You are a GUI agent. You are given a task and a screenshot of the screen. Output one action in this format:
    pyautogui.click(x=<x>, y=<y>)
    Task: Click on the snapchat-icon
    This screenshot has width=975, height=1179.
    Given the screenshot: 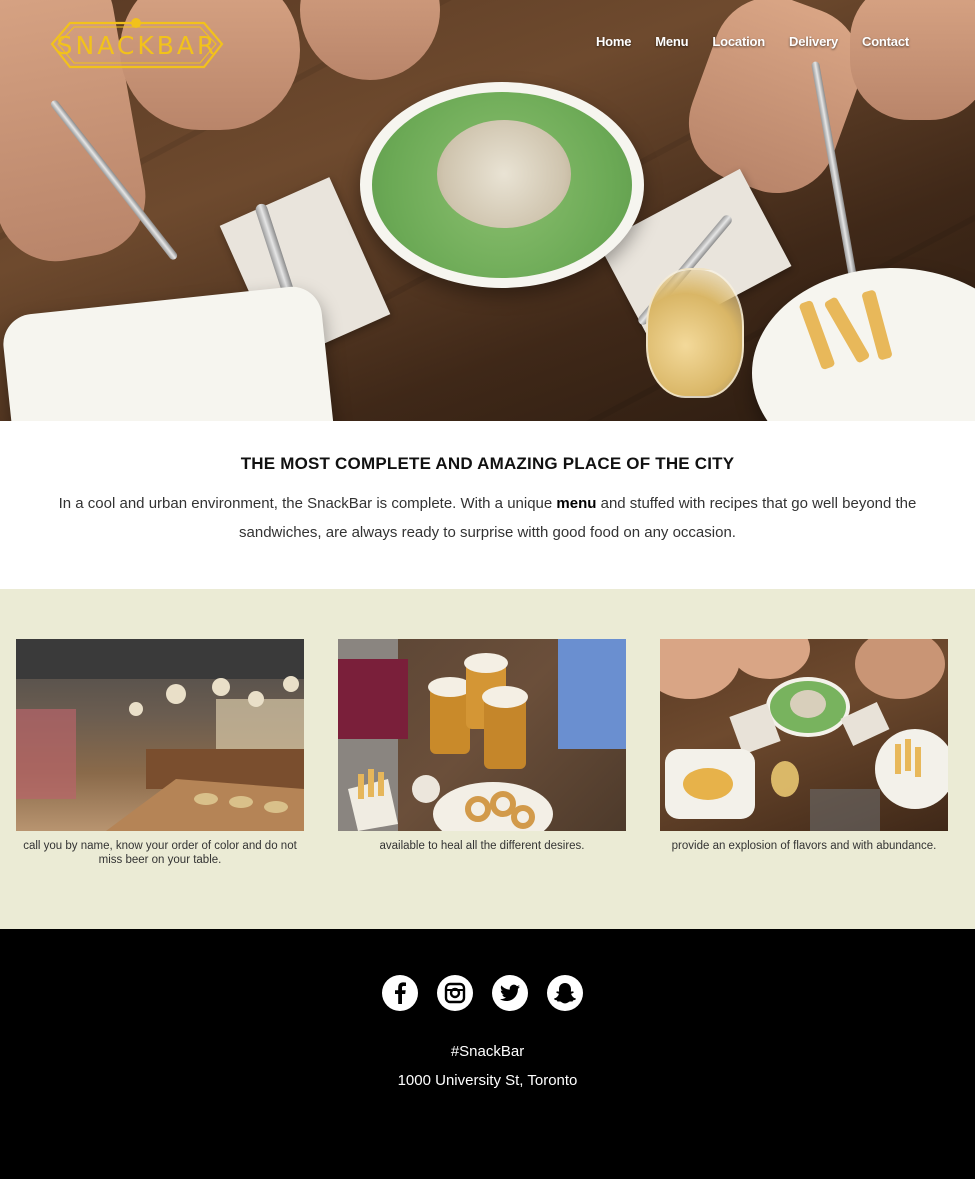 What is the action you would take?
    pyautogui.click(x=565, y=993)
    